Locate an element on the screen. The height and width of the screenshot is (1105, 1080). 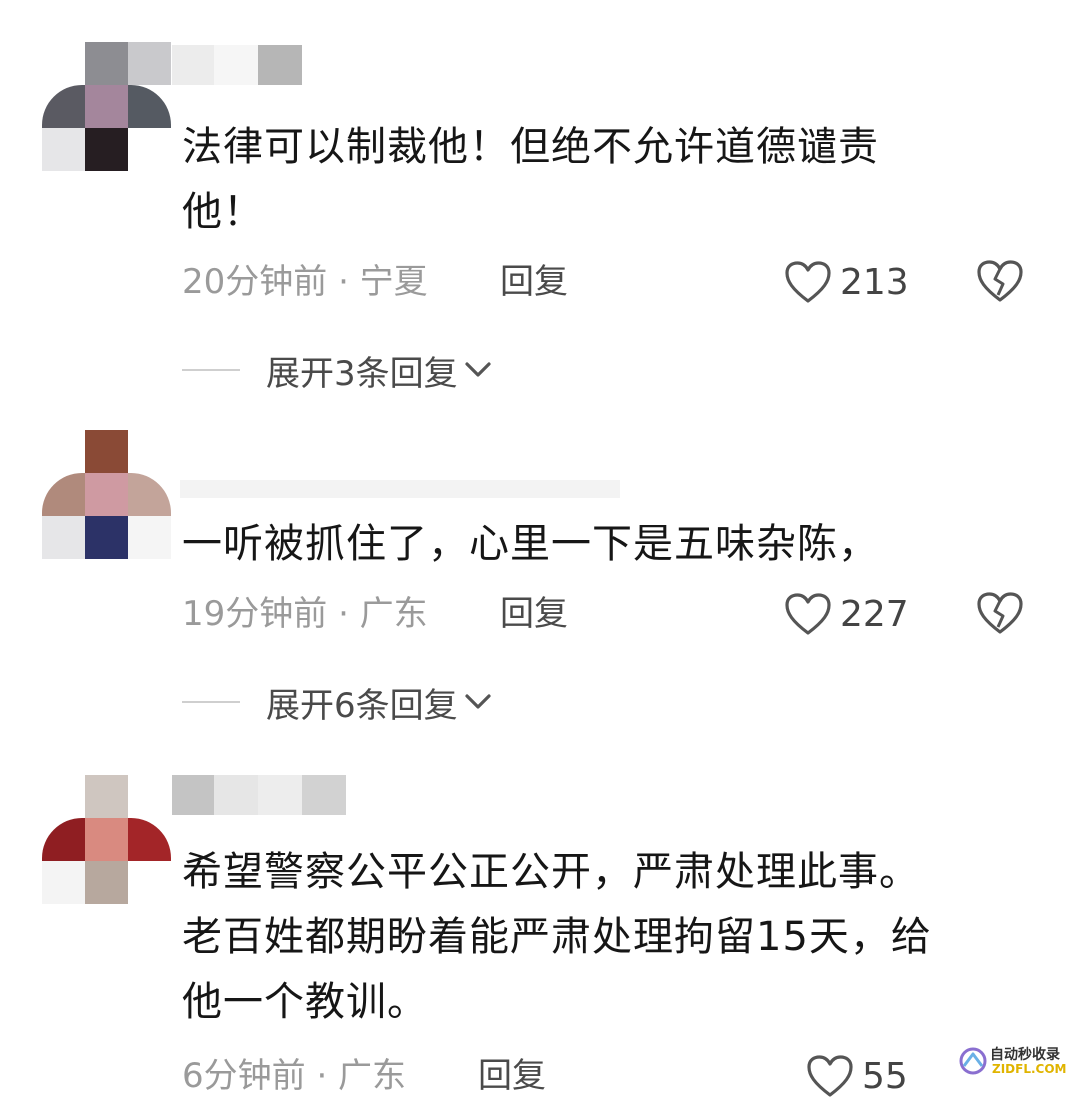
comment-meta: 19分钟前 · 广东 is located at coordinates (305, 614).